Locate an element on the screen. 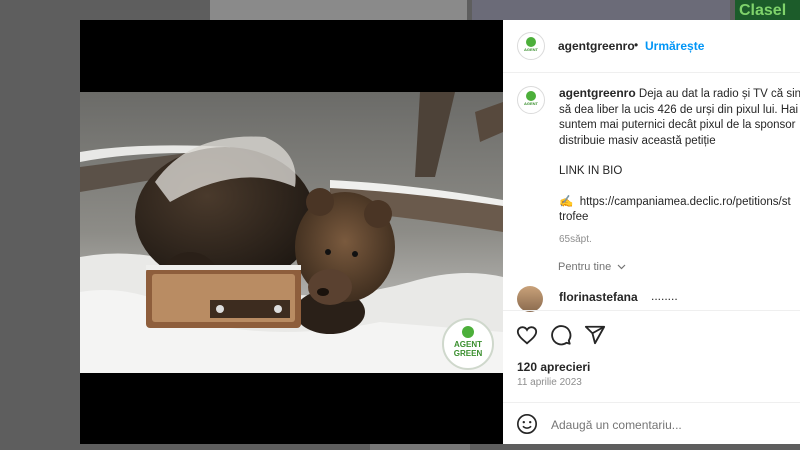  writing-hand-emoji: ✍️ is located at coordinates (566, 201).